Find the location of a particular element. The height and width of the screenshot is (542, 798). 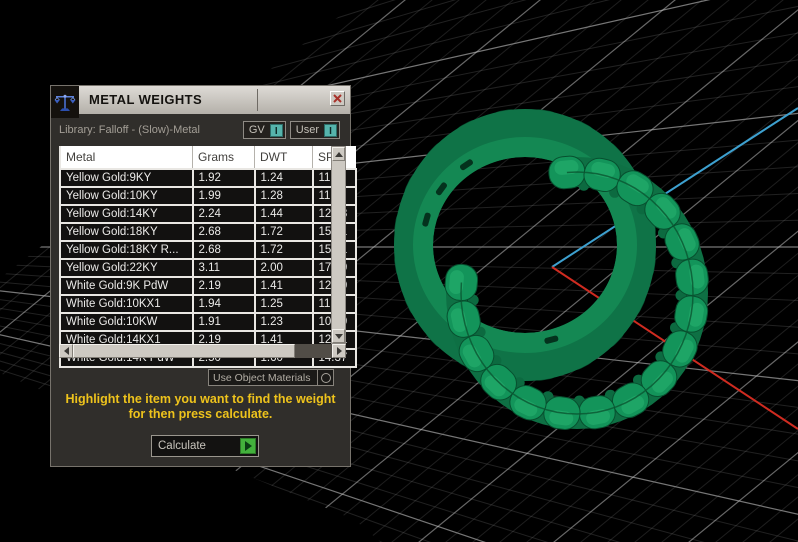

user-toggle-button: User I is located at coordinates (314, 130).